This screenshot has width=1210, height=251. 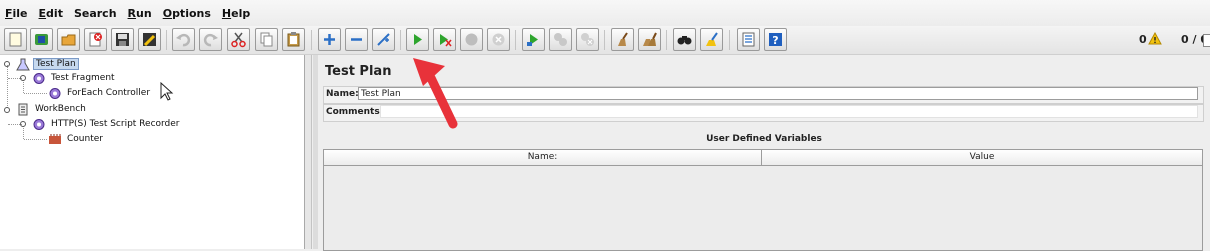 What do you see at coordinates (167, 91) in the screenshot?
I see `mouse-cursor-icon` at bounding box center [167, 91].